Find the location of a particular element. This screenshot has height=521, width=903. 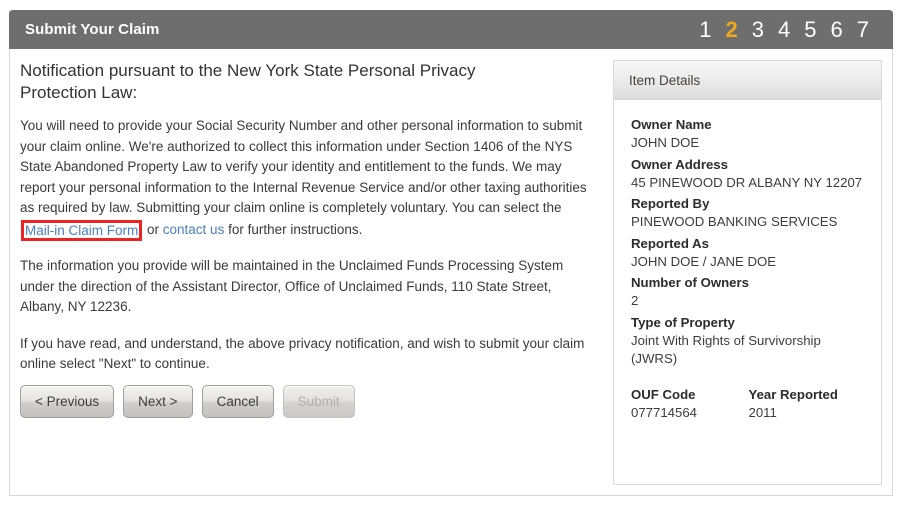

field-owner-name: Owner Name JOHN DOE is located at coordinates (748, 134).